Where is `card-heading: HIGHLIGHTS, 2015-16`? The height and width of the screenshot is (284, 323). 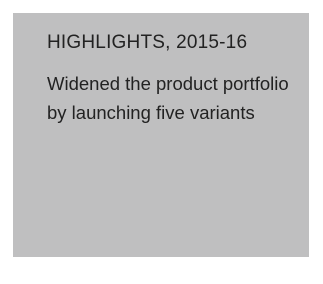 card-heading: HIGHLIGHTS, 2015-16 is located at coordinates (147, 42).